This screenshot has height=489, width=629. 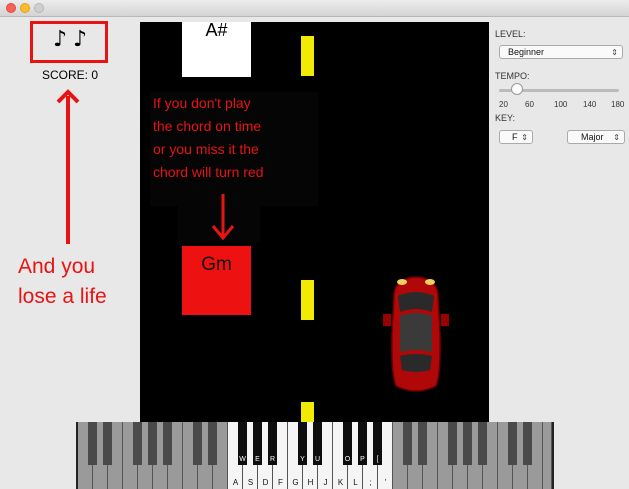 I want to click on level-label: LEVEL:, so click(x=510, y=34).